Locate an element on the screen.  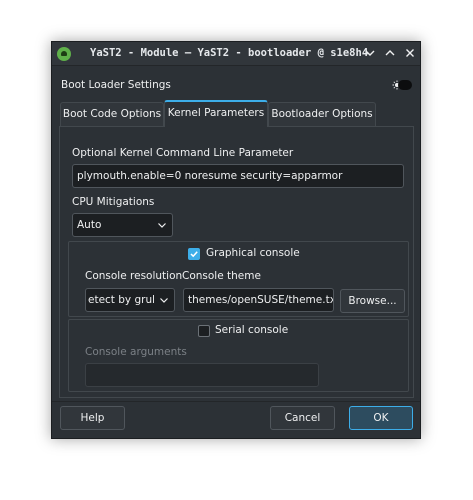
graphical-console-label: Graphical console is located at coordinates (253, 253).